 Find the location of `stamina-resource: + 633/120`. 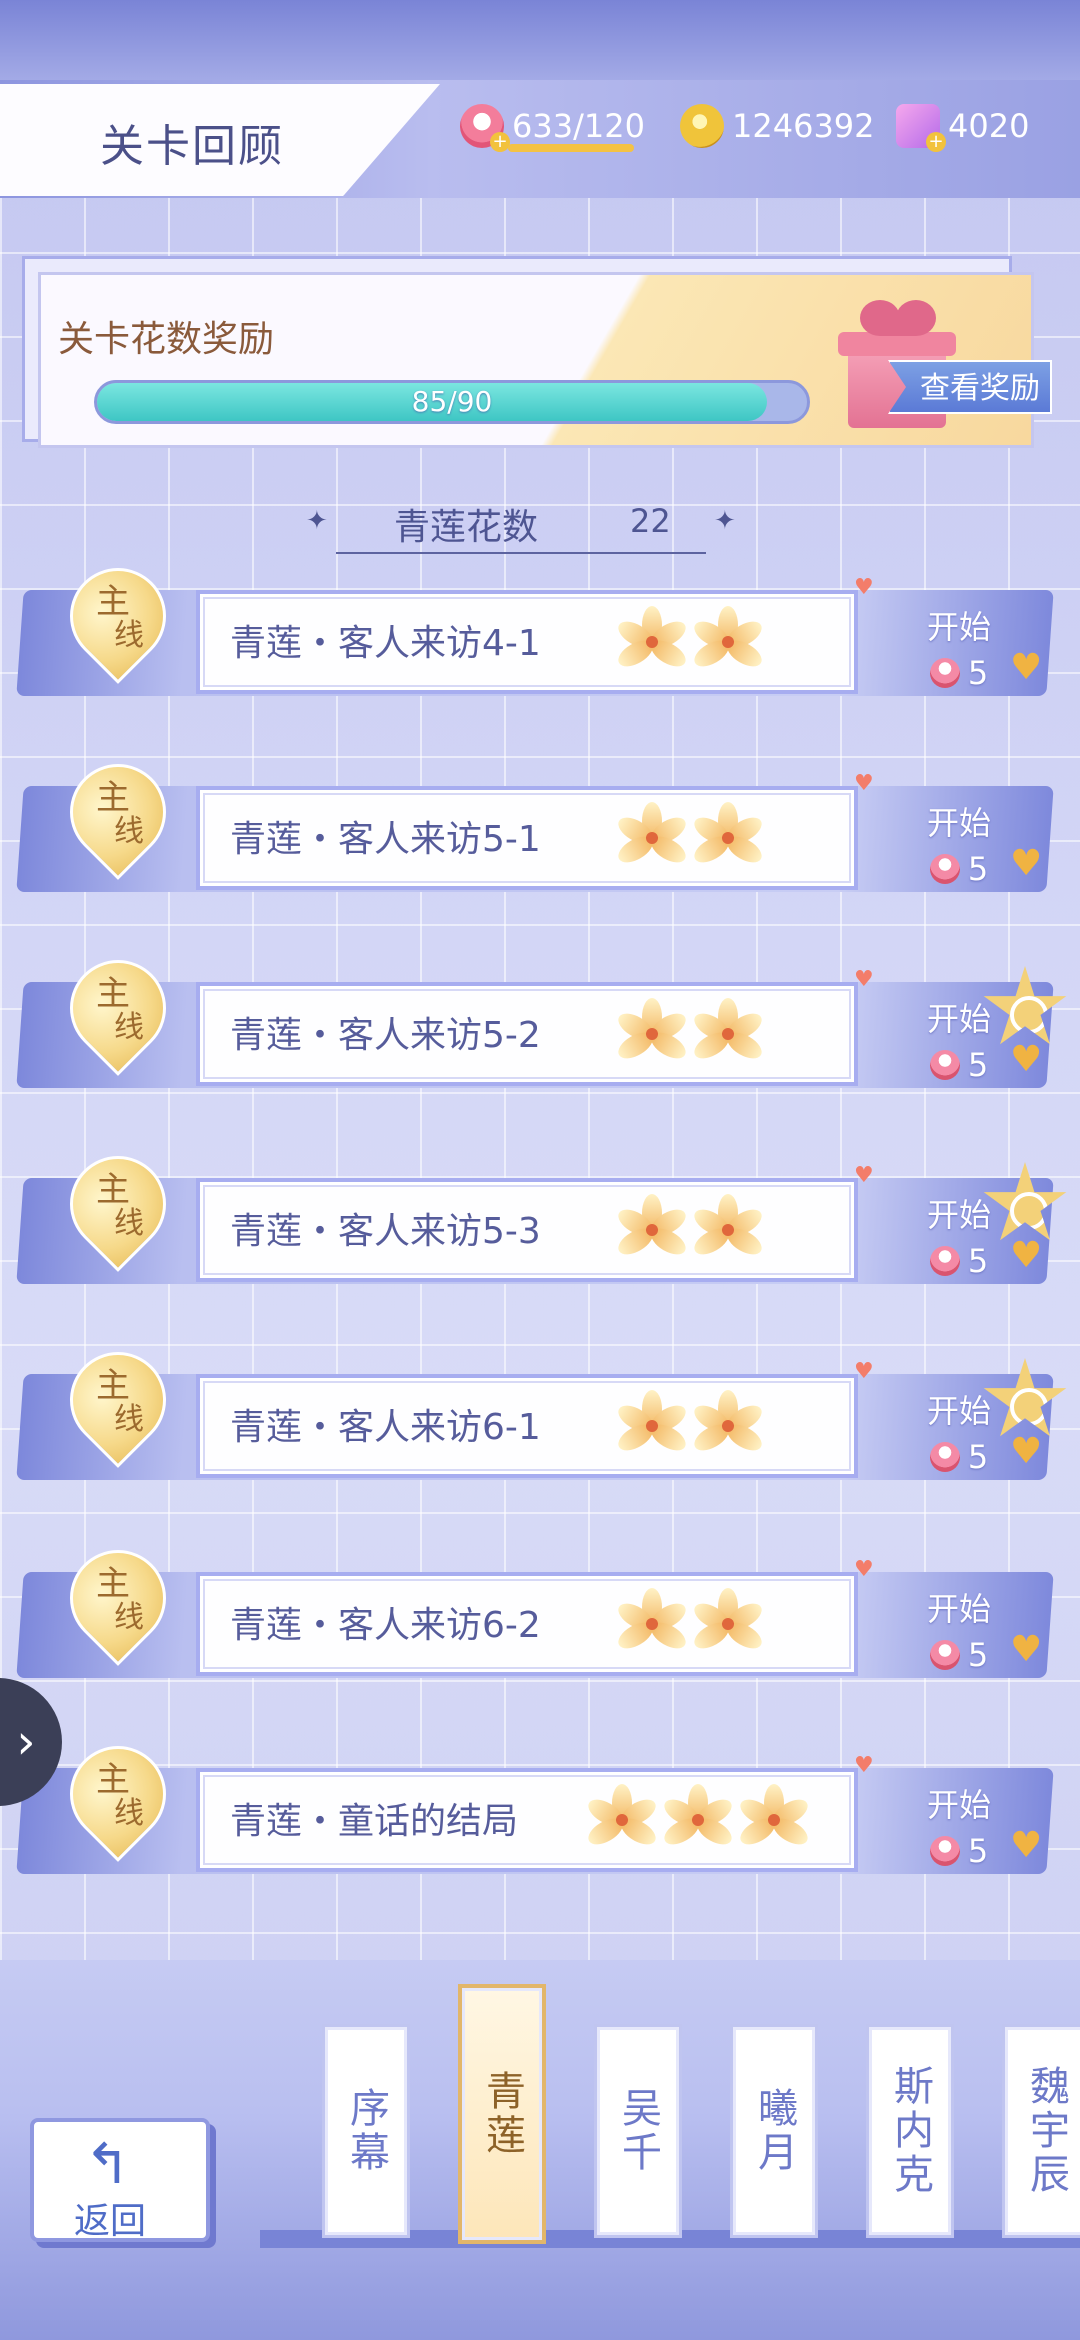

stamina-resource: + 633/120 is located at coordinates (552, 126).